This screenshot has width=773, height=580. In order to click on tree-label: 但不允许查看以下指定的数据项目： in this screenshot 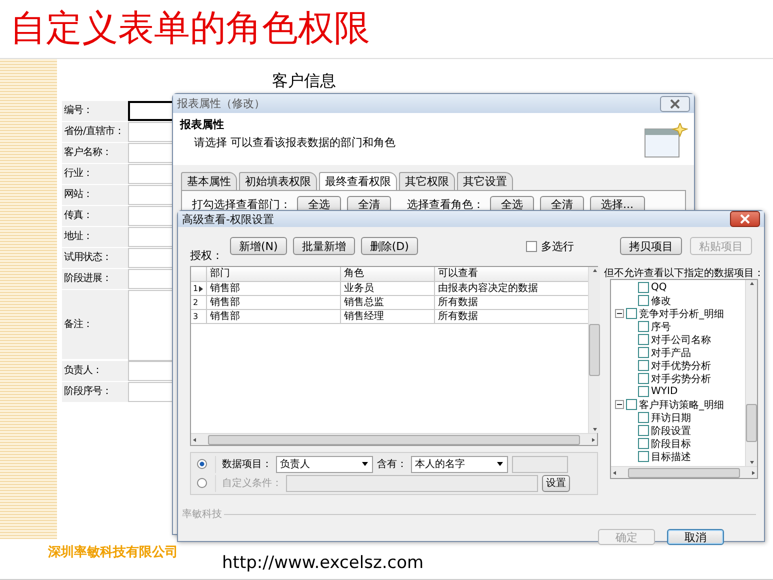, I will do `click(681, 272)`.